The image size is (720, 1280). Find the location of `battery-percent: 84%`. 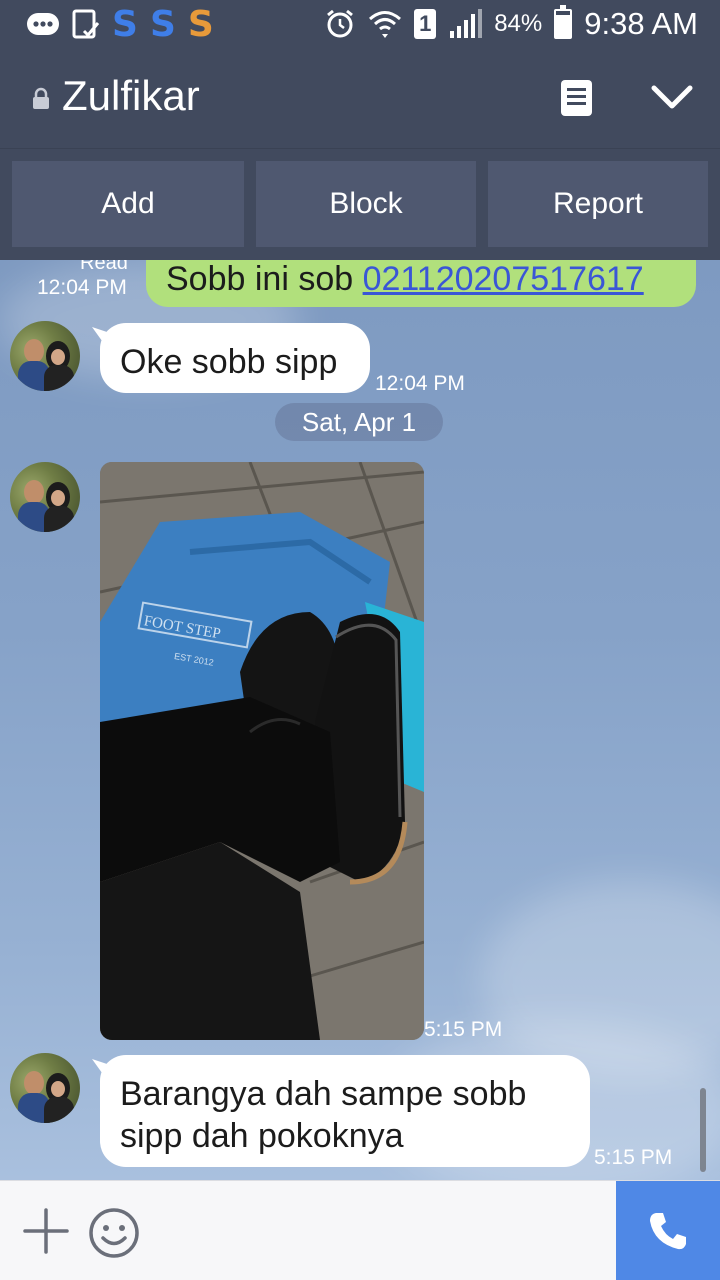

battery-percent: 84% is located at coordinates (518, 23).